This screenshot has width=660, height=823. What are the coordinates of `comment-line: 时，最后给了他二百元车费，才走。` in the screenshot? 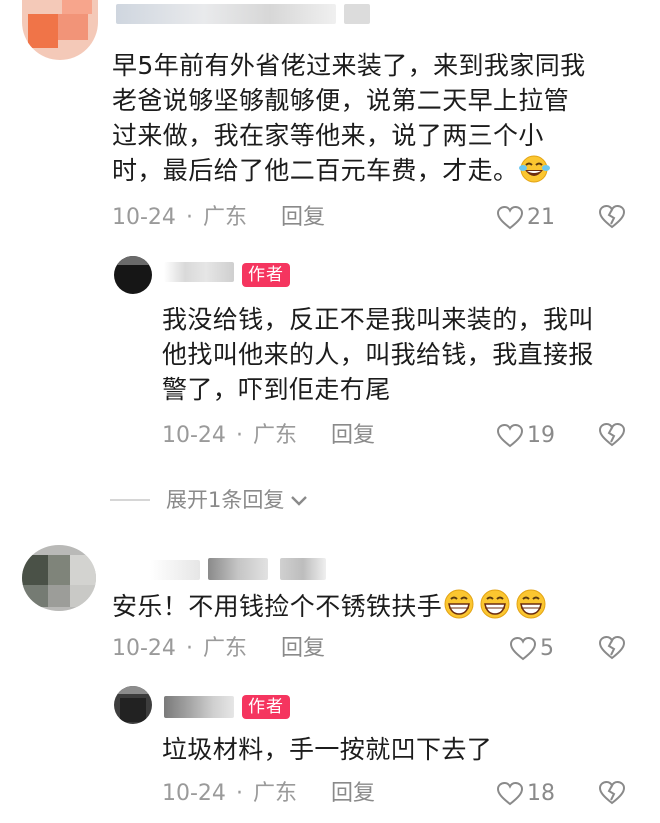 It's located at (377, 173).